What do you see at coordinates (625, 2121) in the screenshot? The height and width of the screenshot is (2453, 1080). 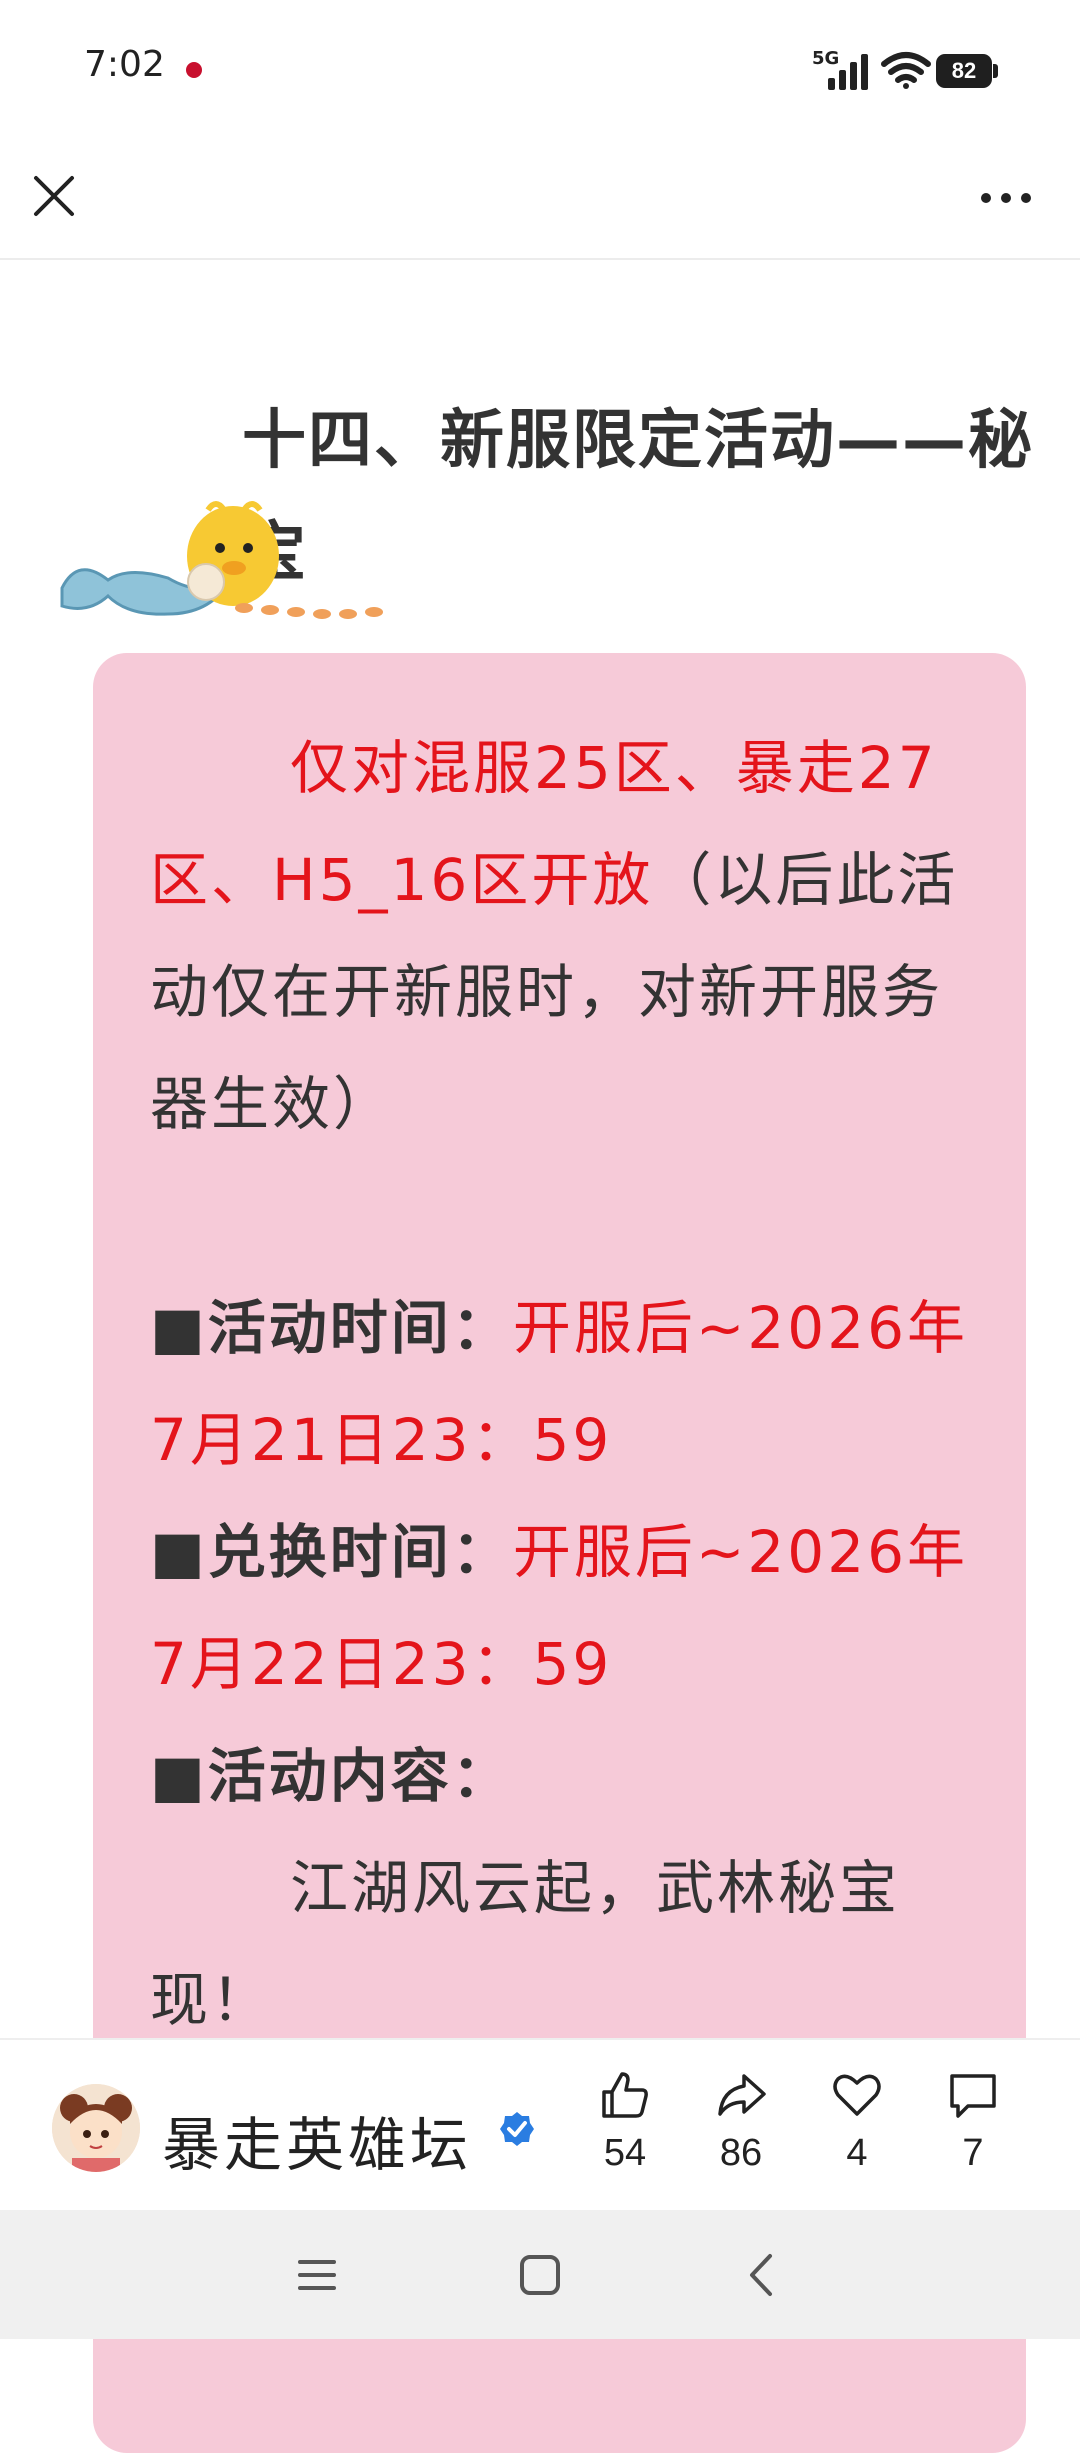 I see `like-button: 54` at bounding box center [625, 2121].